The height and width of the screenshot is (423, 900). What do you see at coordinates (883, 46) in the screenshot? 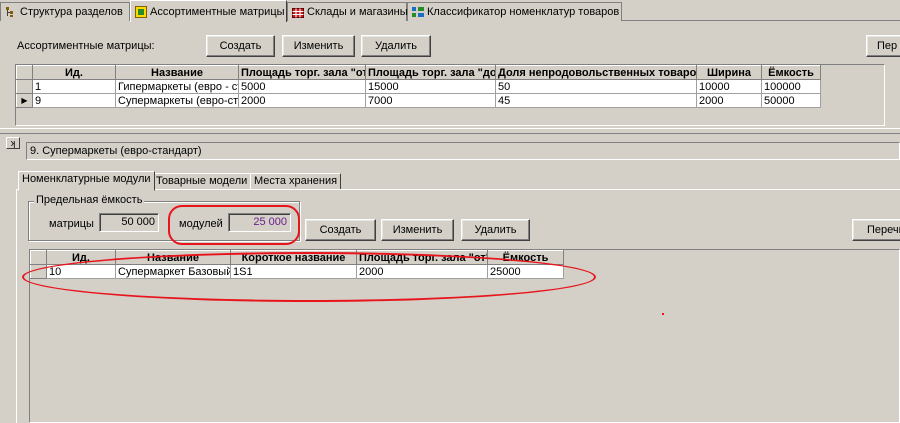
I see `matrix-more-button: Пер` at bounding box center [883, 46].